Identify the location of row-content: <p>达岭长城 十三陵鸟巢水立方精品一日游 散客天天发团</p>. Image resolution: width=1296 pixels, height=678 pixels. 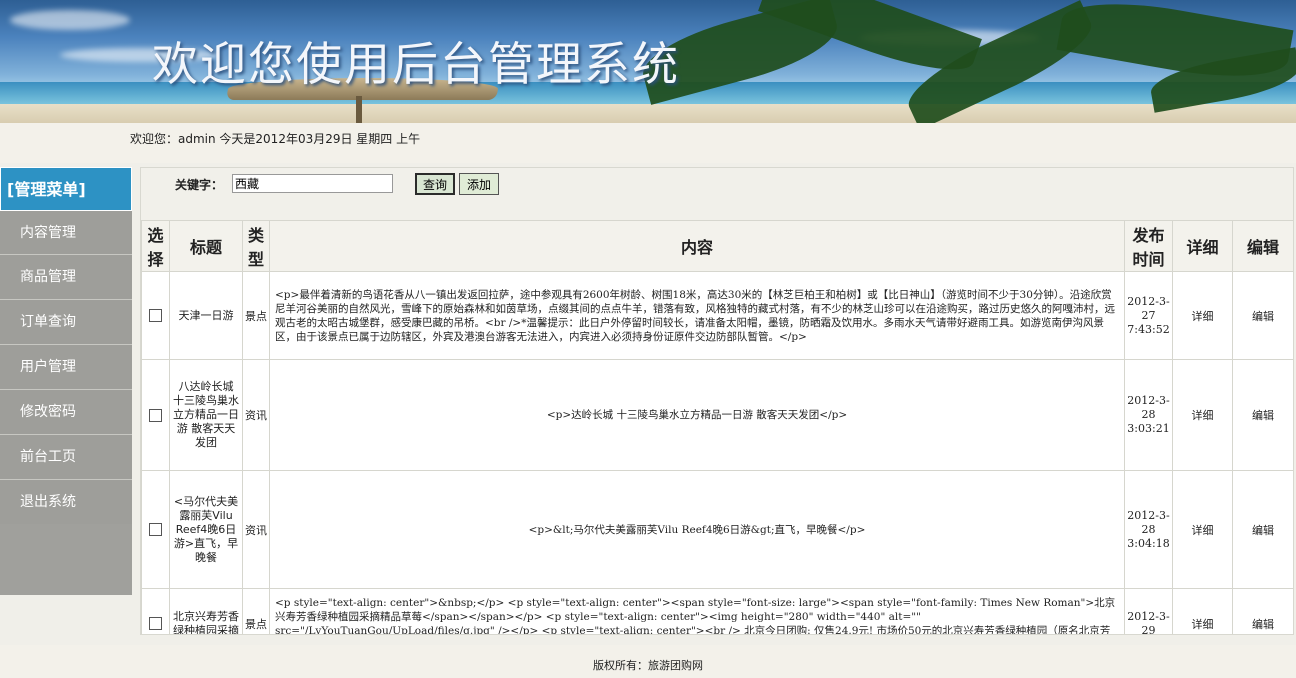
(697, 415).